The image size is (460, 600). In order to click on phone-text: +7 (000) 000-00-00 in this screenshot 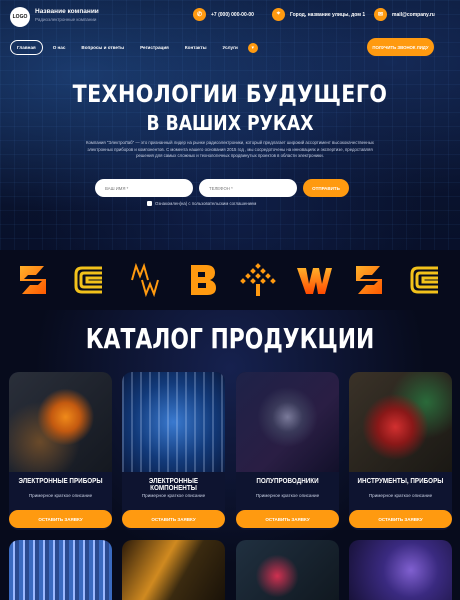, I will do `click(232, 14)`.